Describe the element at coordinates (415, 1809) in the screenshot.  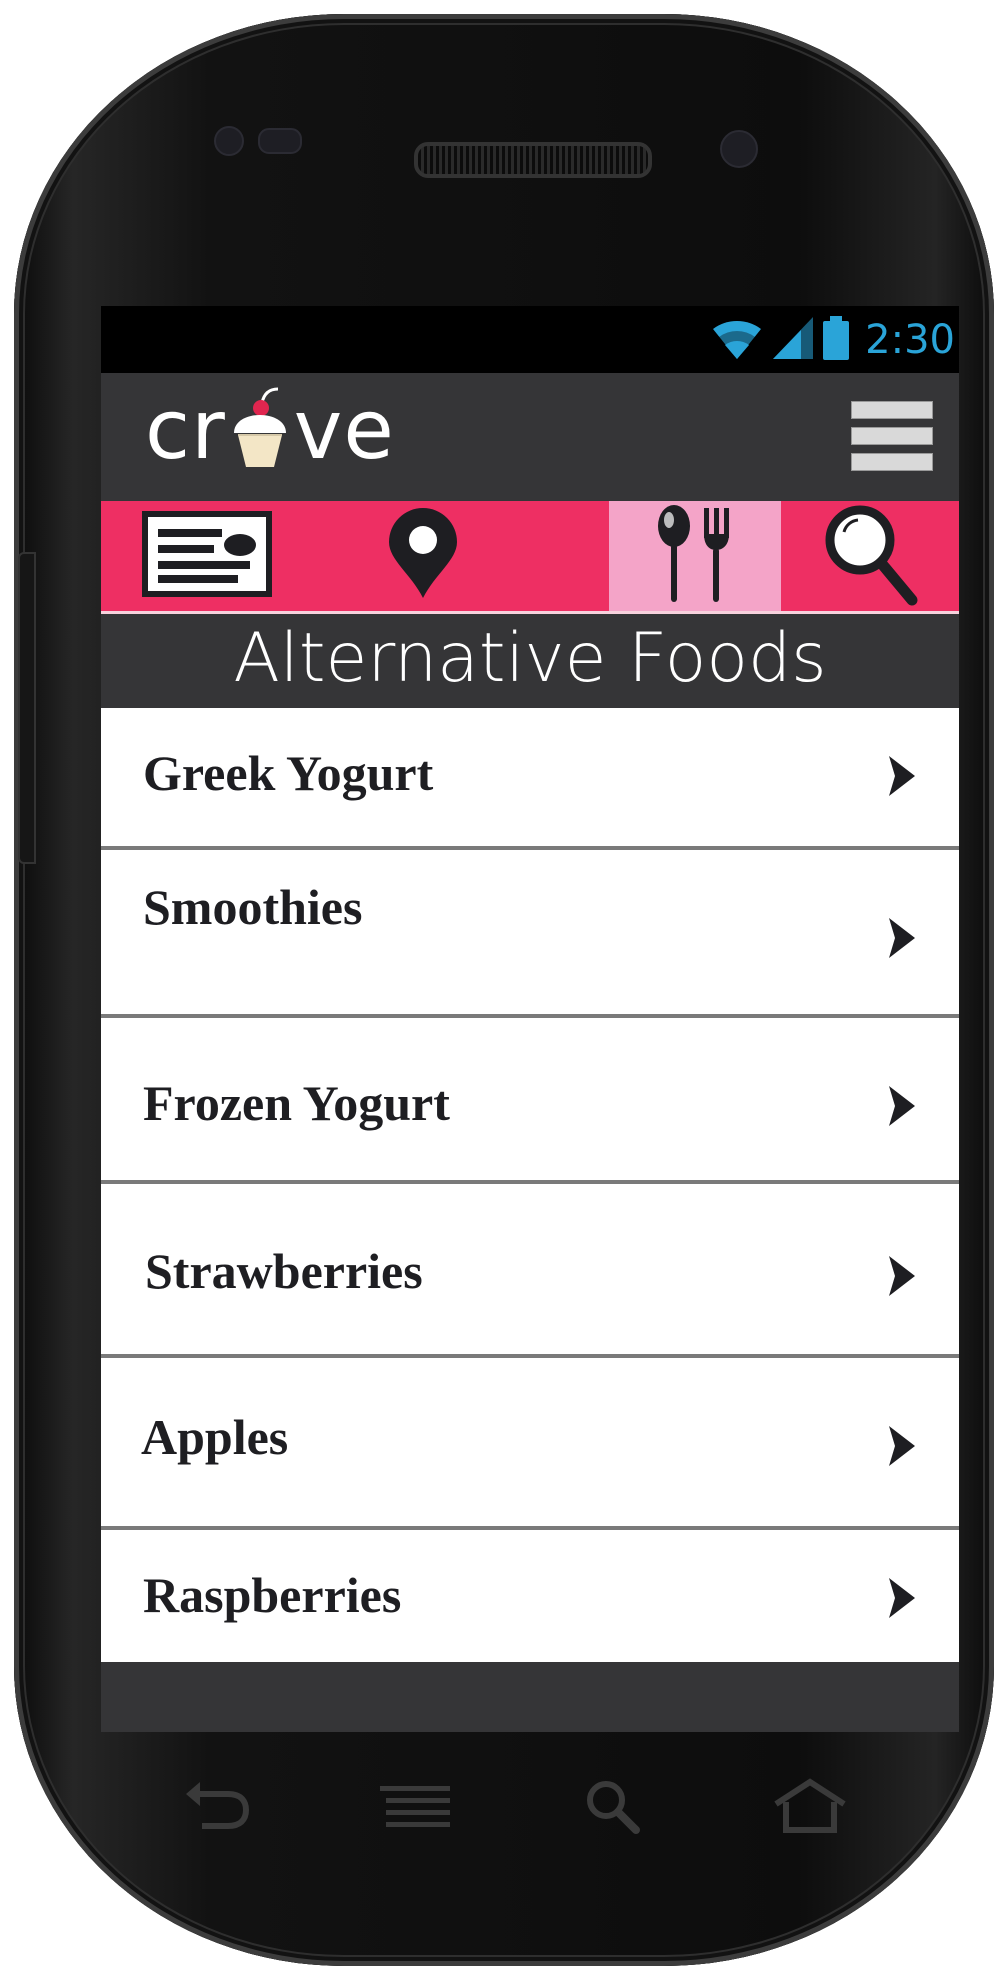
I see `recent-apps-icon` at that location.